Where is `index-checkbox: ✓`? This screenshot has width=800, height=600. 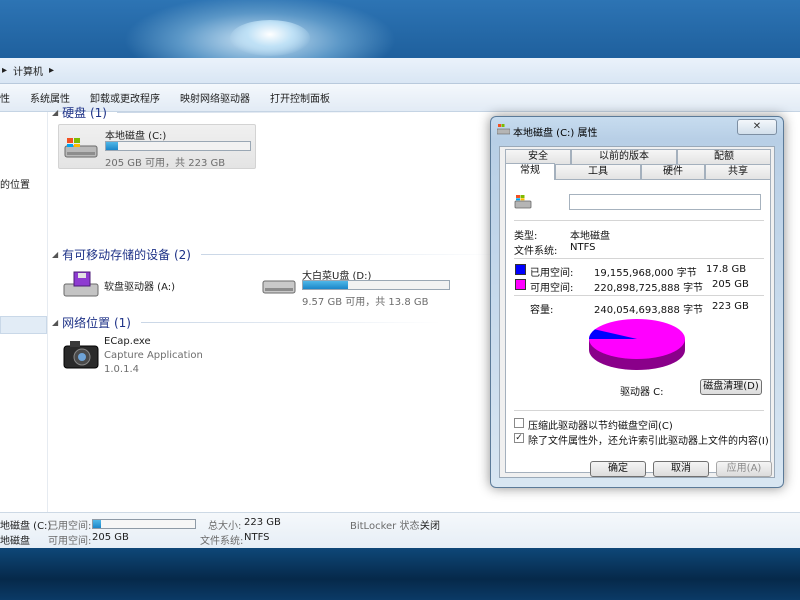 index-checkbox: ✓ is located at coordinates (519, 438).